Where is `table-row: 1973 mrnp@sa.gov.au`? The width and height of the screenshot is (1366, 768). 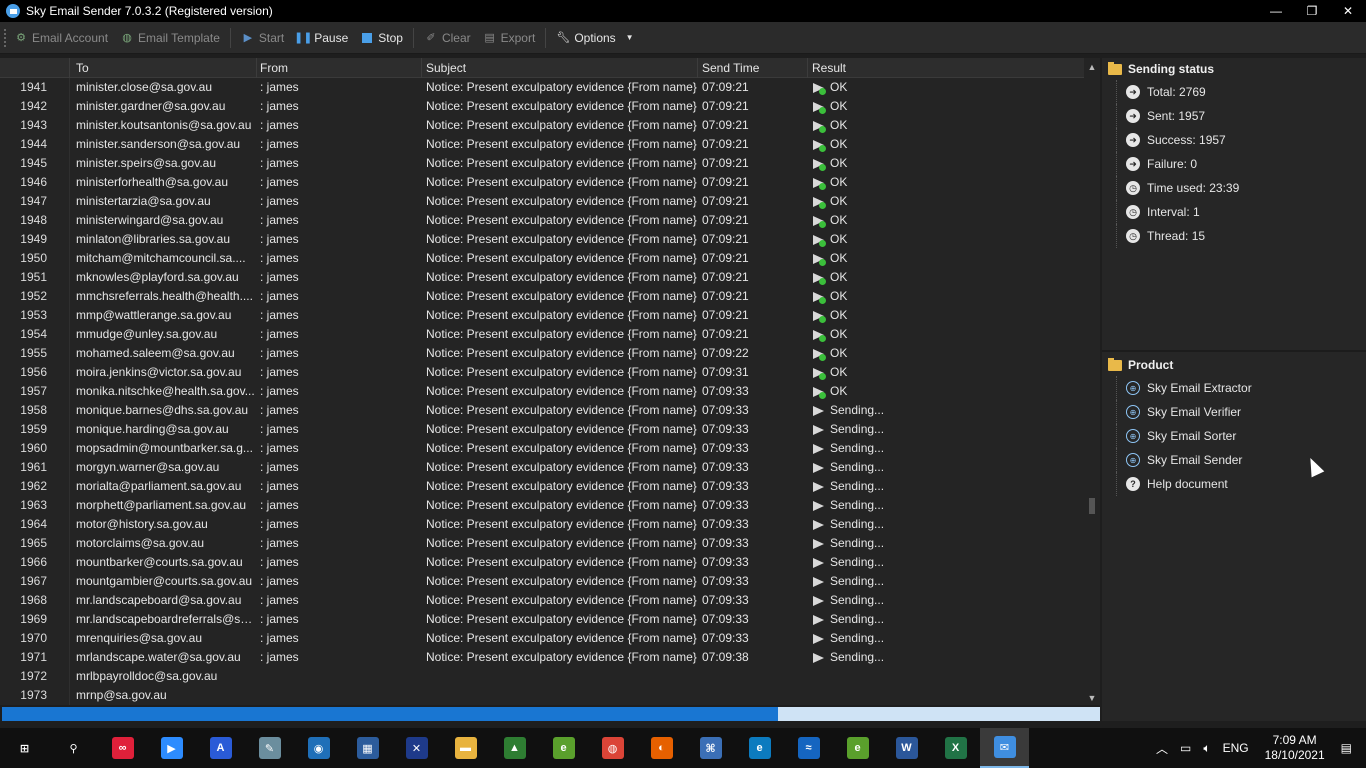
table-row: 1973 mrnp@sa.gov.au is located at coordinates (550, 695).